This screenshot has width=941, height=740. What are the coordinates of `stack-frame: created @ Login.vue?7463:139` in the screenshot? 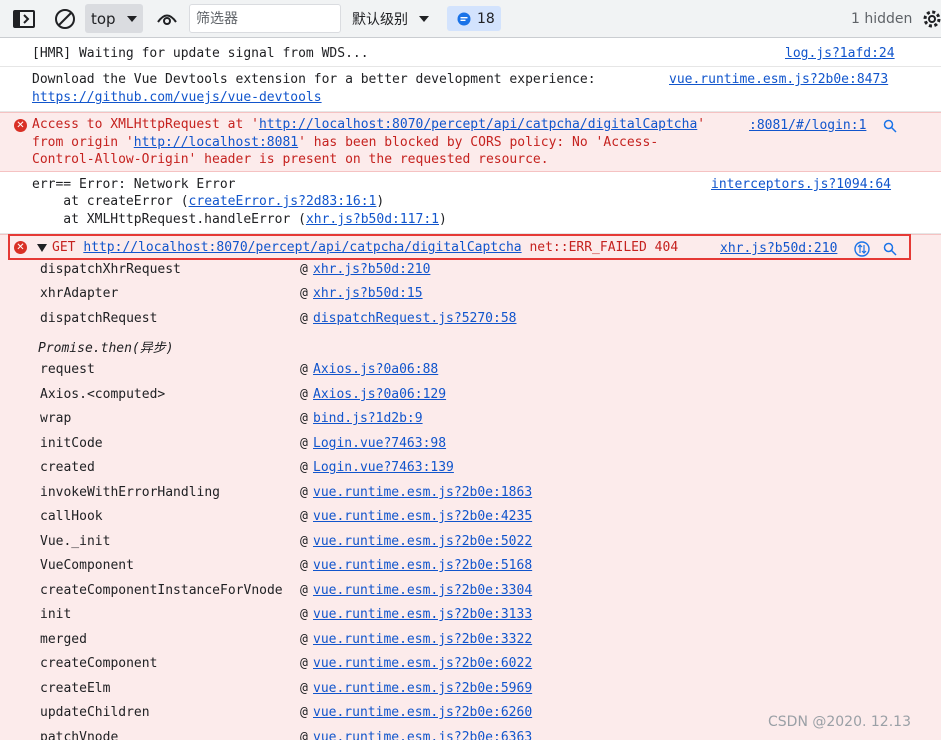 It's located at (470, 469).